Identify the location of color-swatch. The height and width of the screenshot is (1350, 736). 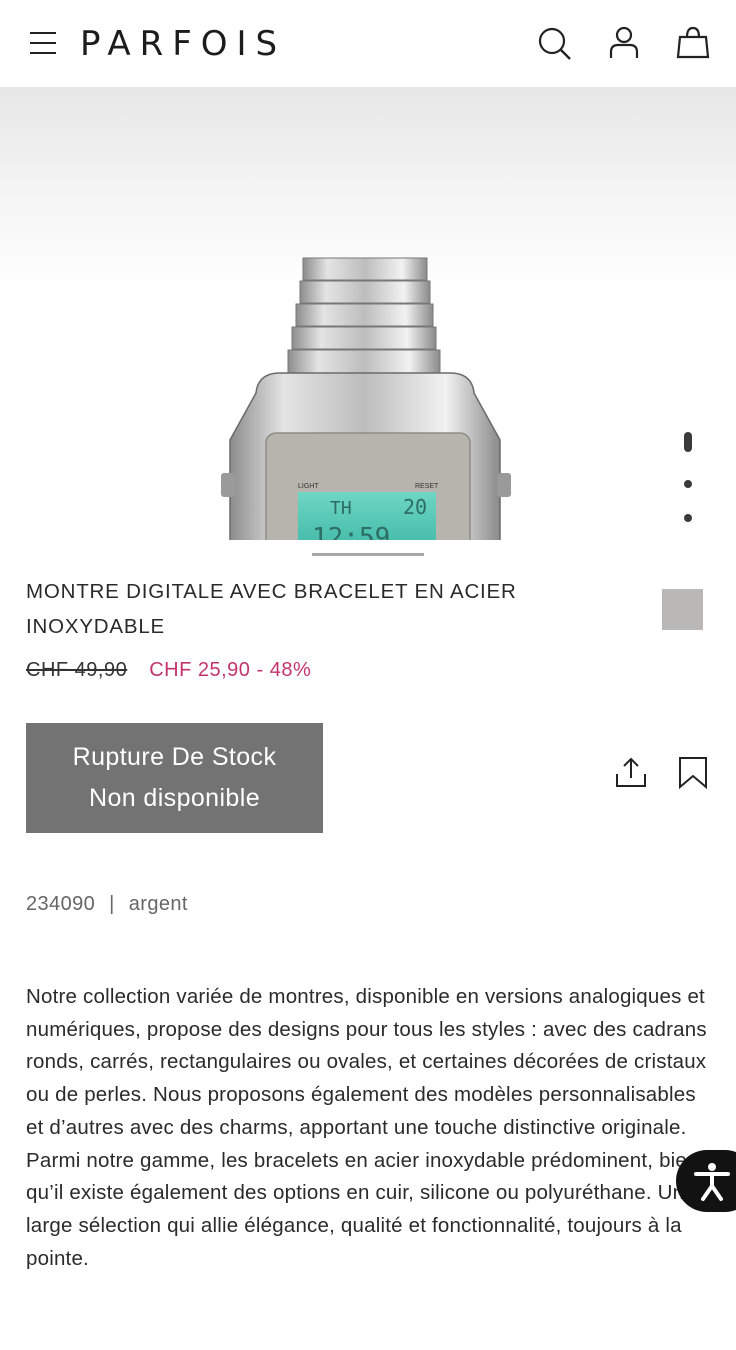
(682, 609).